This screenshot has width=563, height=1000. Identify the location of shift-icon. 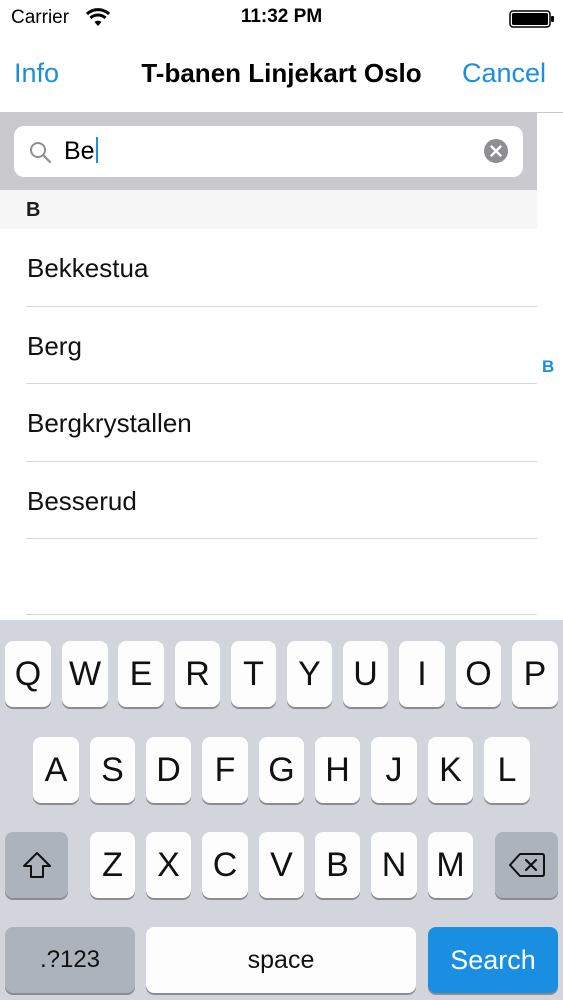
(36, 865).